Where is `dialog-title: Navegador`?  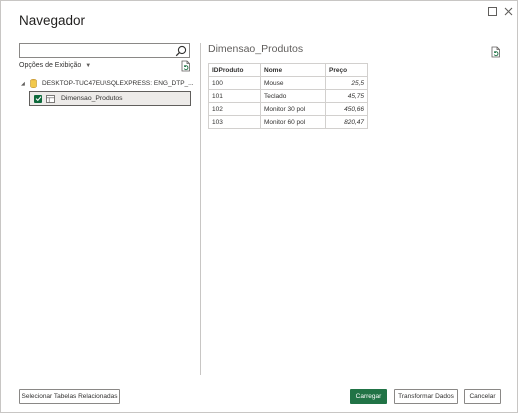
dialog-title: Navegador is located at coordinates (52, 20).